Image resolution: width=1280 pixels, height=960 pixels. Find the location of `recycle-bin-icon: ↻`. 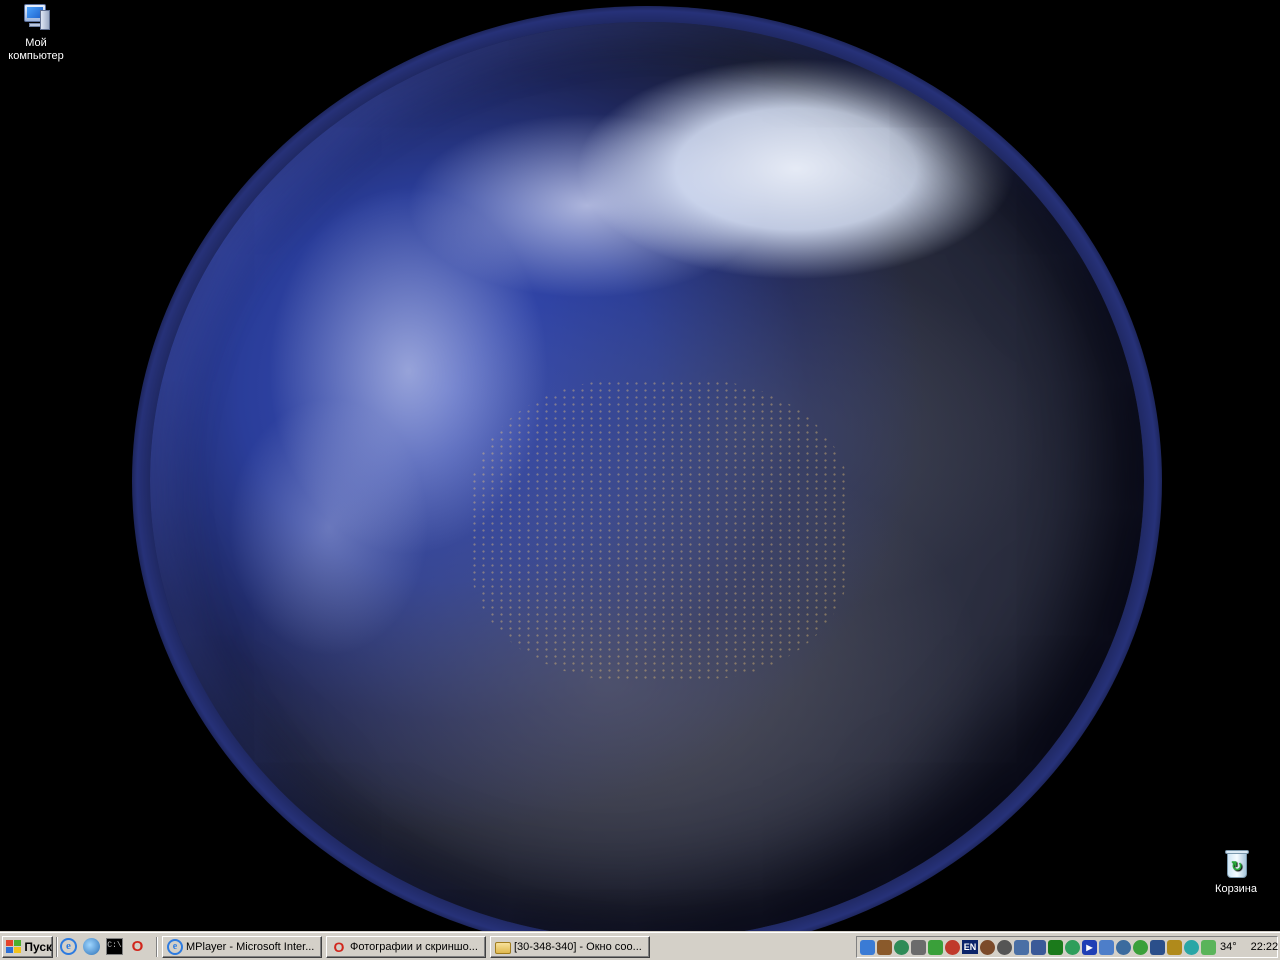

recycle-bin-icon: ↻ is located at coordinates (1236, 864).